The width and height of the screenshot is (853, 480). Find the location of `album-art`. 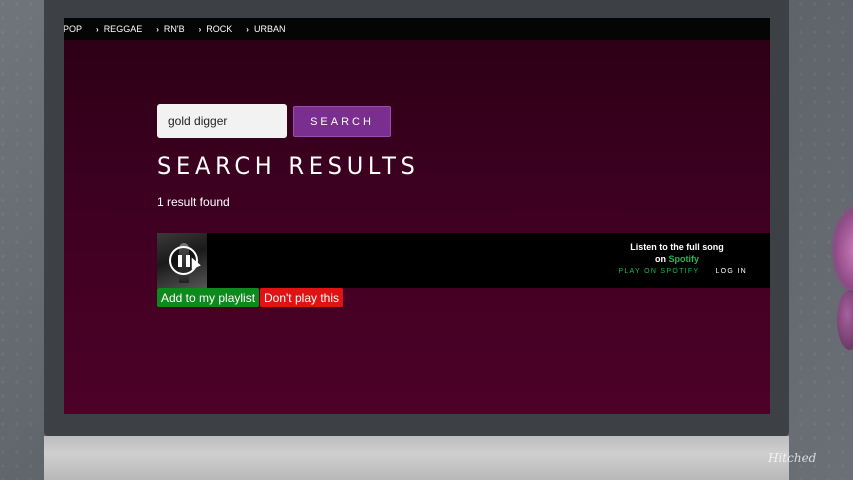

album-art is located at coordinates (182, 260).